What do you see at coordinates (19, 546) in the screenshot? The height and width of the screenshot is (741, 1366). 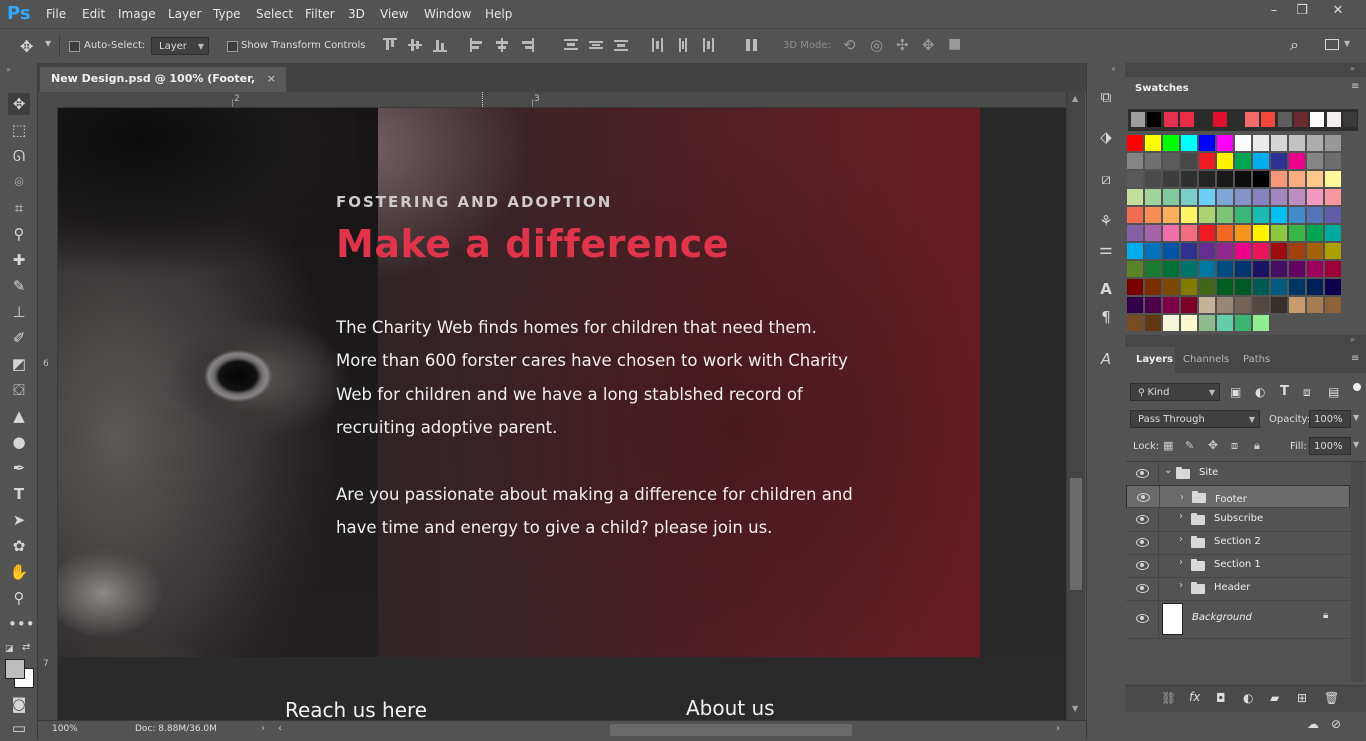 I see `custom-shape-tool-icon: ✿` at bounding box center [19, 546].